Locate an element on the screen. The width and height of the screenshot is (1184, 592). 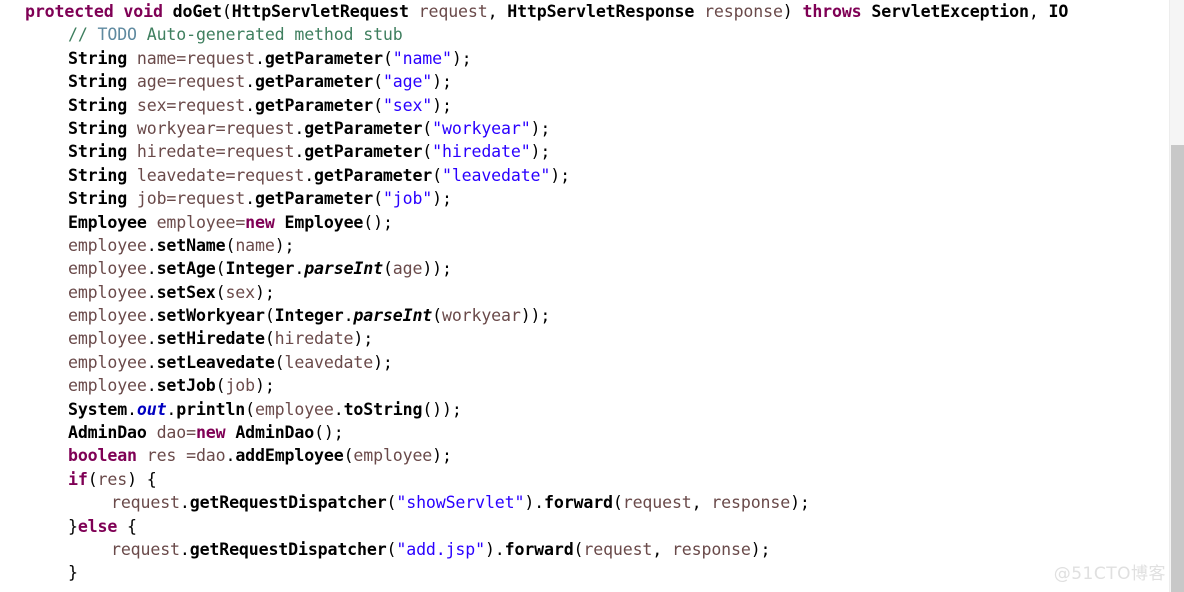
code-token-cmt: // is located at coordinates (83, 35).